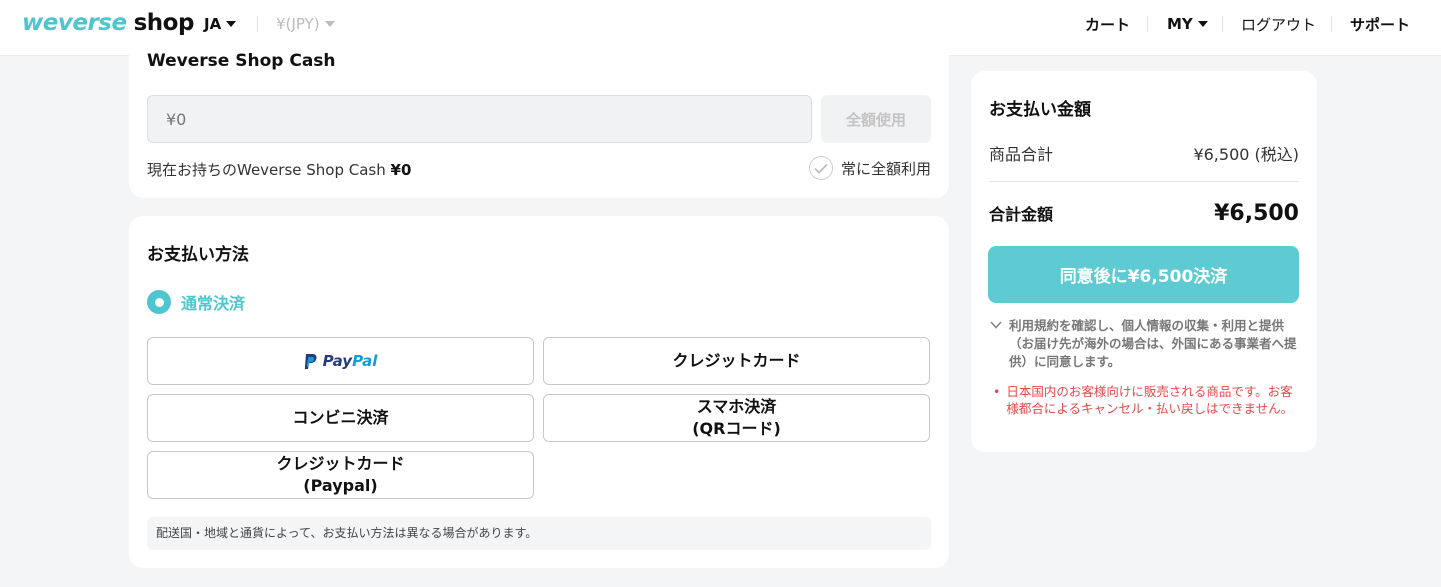 The height and width of the screenshot is (587, 1441). Describe the element at coordinates (1144, 213) in the screenshot. I see `total-row: 合計金額 ¥6,500` at that location.